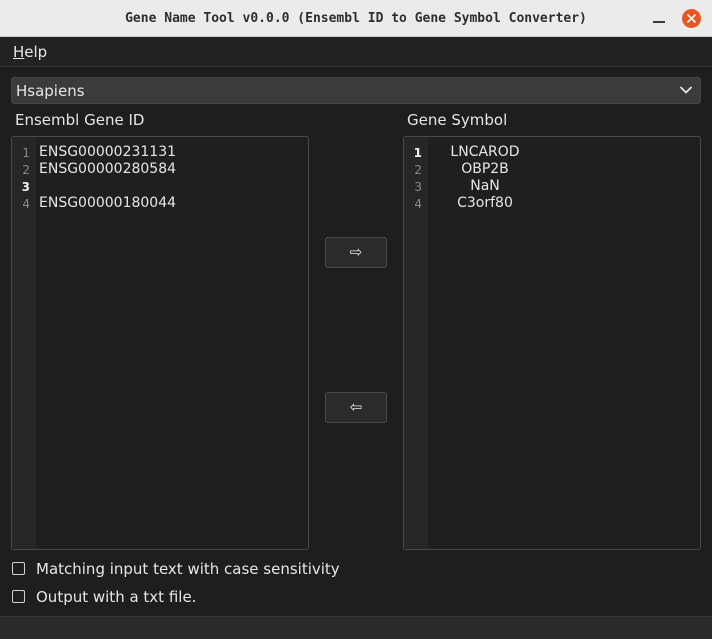 This screenshot has width=712, height=639. Describe the element at coordinates (485, 169) in the screenshot. I see `editor-line: OBP2B` at that location.